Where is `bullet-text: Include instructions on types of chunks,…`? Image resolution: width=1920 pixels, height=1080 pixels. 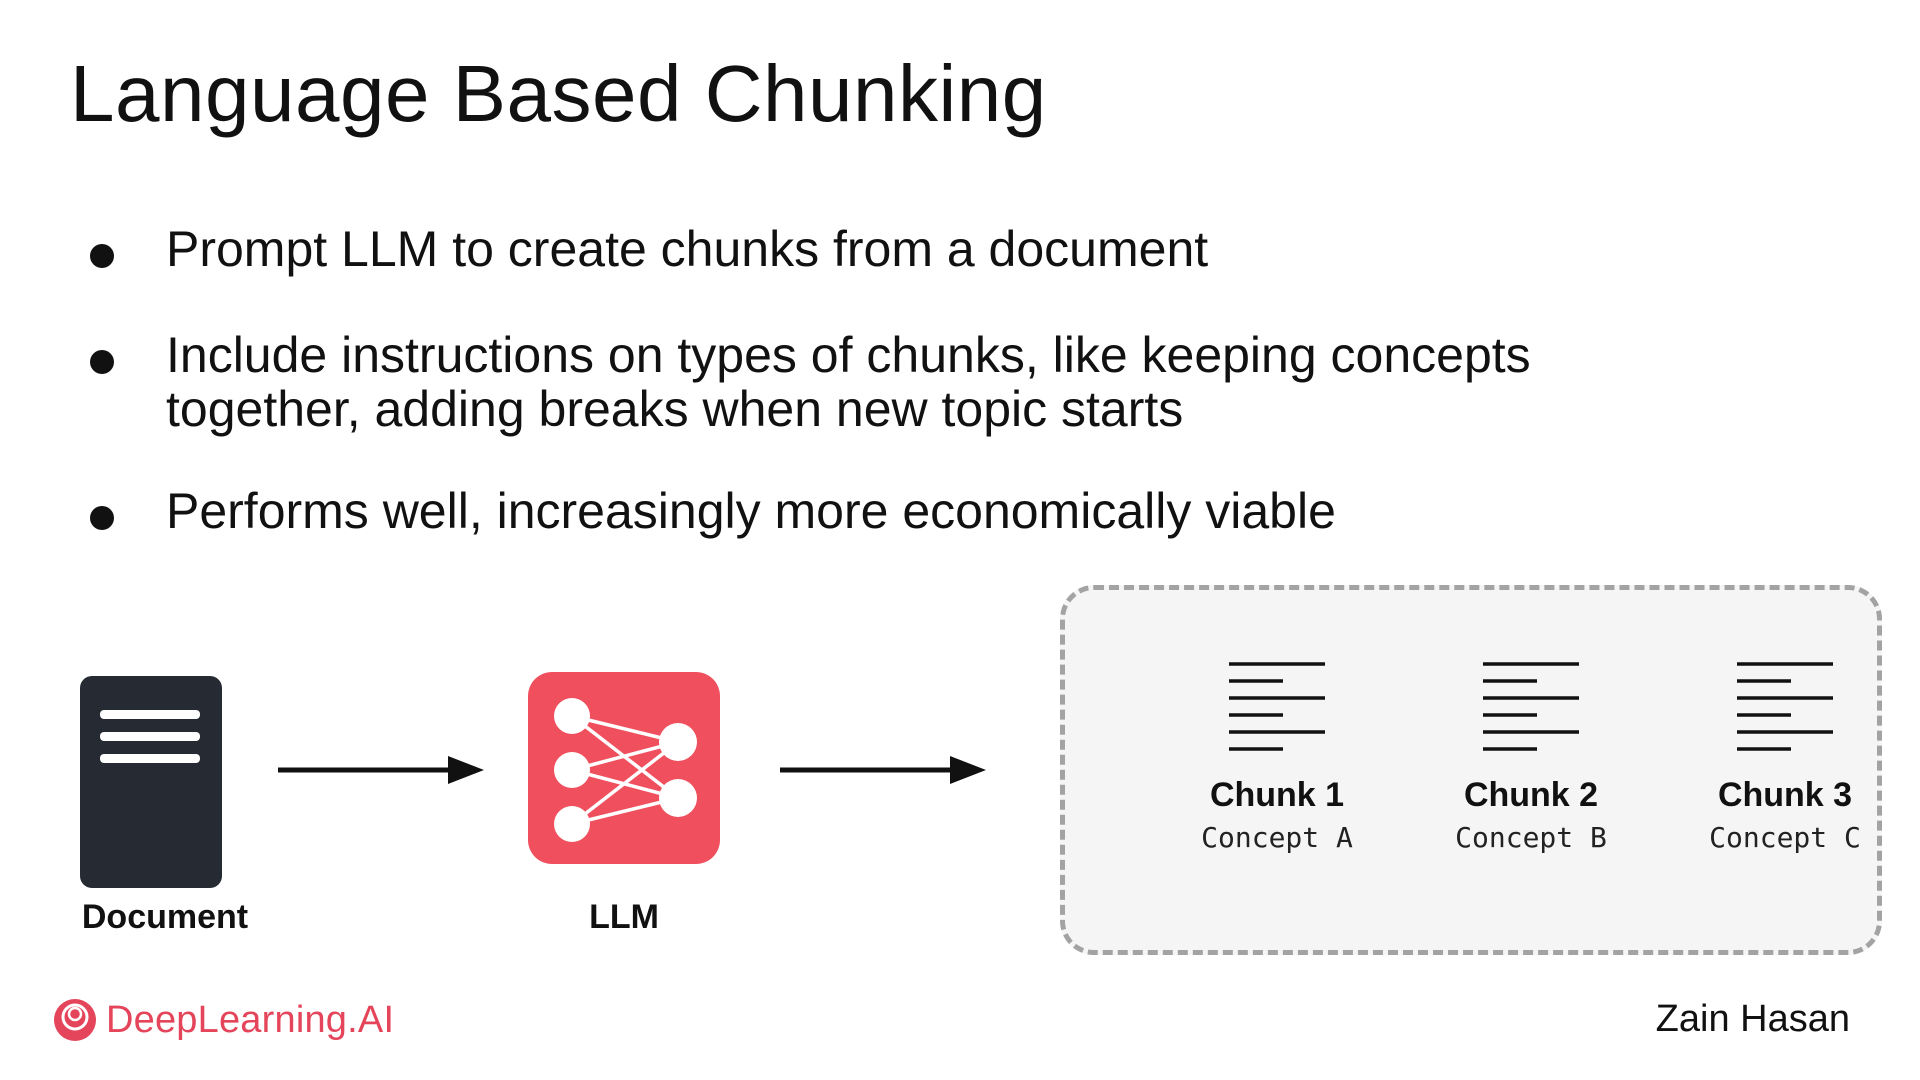 bullet-text: Include instructions on types of chunks,… is located at coordinates (848, 382).